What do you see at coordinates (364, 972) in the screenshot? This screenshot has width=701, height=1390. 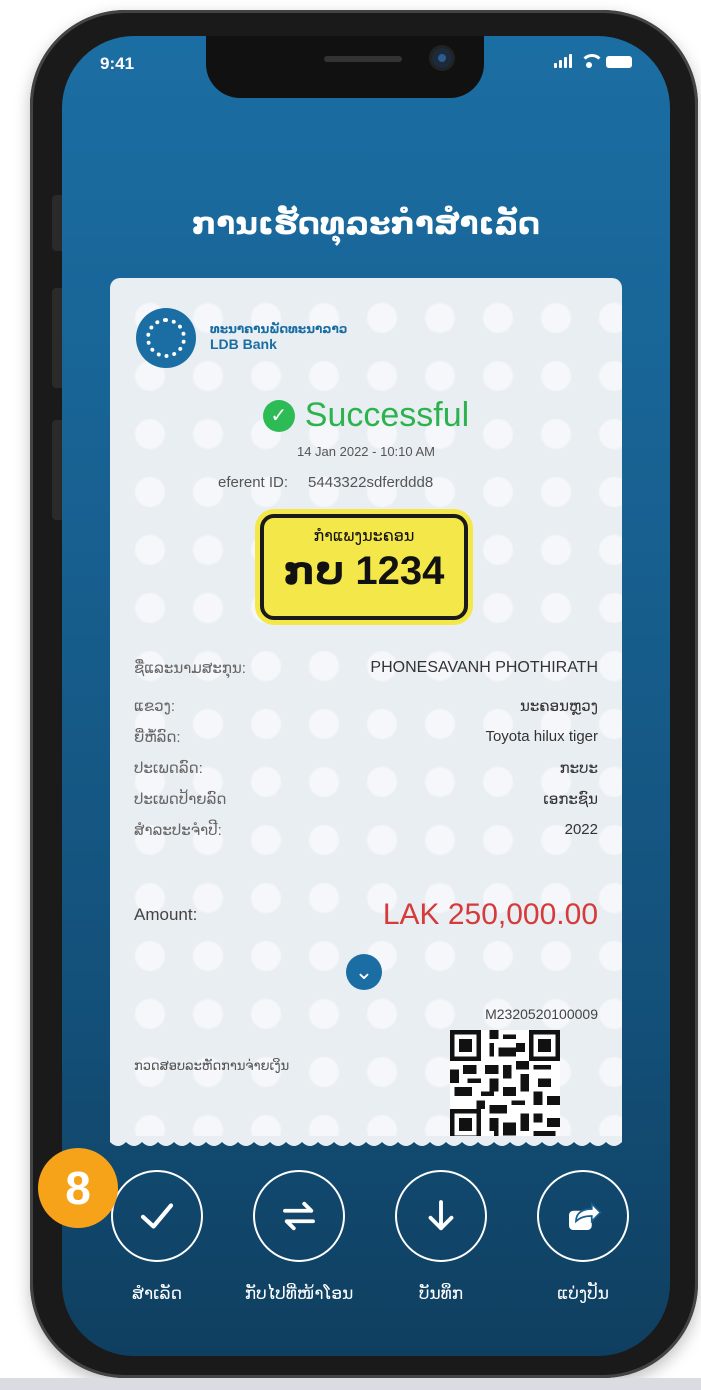 I see `expand-chevron-down-icon: ⌄` at bounding box center [364, 972].